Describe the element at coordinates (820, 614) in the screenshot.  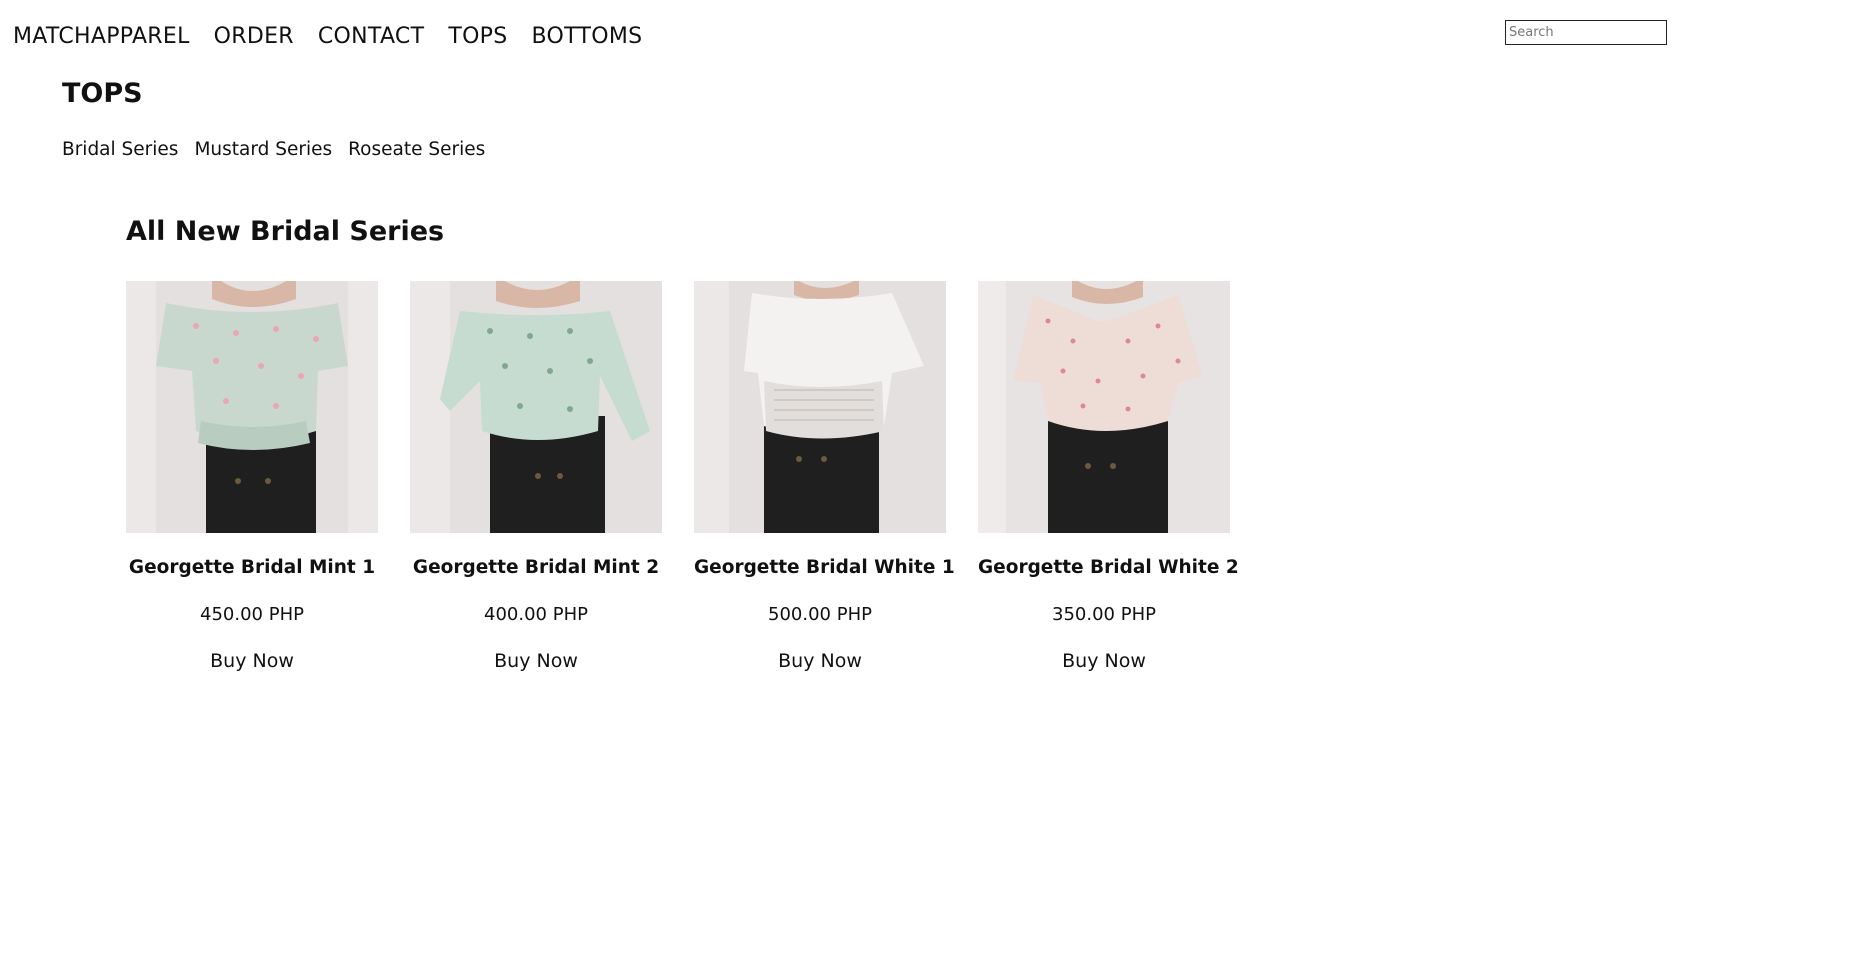
I see `product-price: 500.00 PHP` at that location.